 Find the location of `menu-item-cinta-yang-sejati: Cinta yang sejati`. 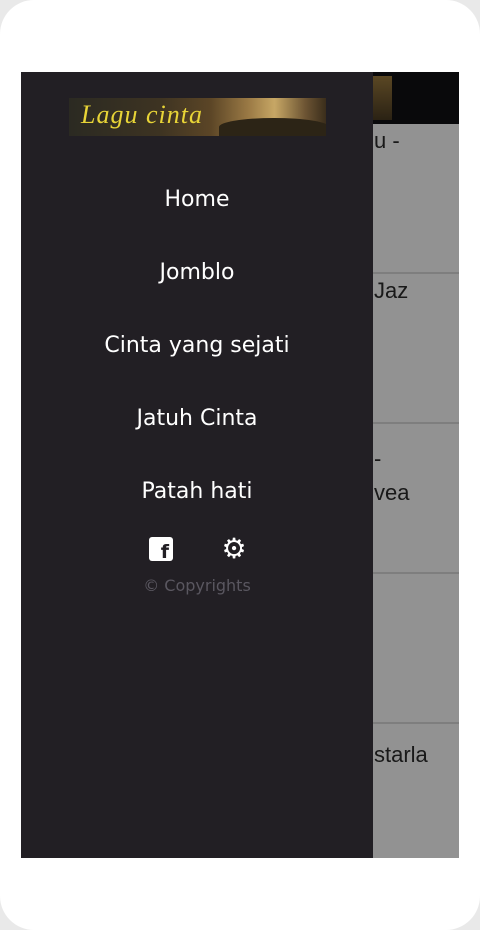

menu-item-cinta-yang-sejati: Cinta yang sejati is located at coordinates (197, 362).